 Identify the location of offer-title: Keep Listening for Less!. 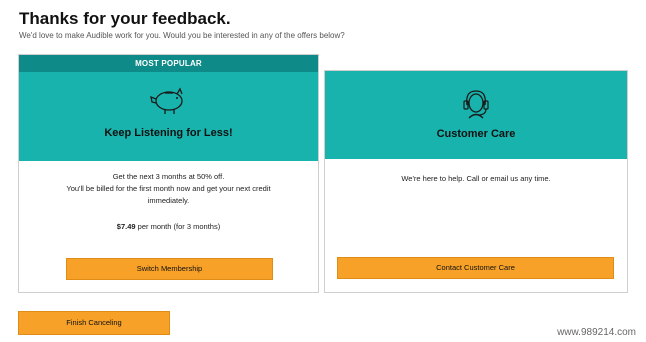
(168, 133).